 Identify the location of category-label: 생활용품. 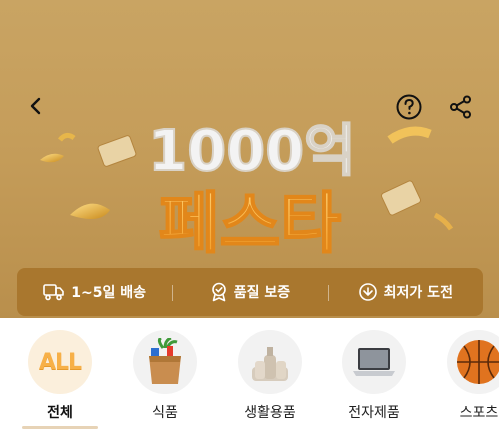
(270, 413).